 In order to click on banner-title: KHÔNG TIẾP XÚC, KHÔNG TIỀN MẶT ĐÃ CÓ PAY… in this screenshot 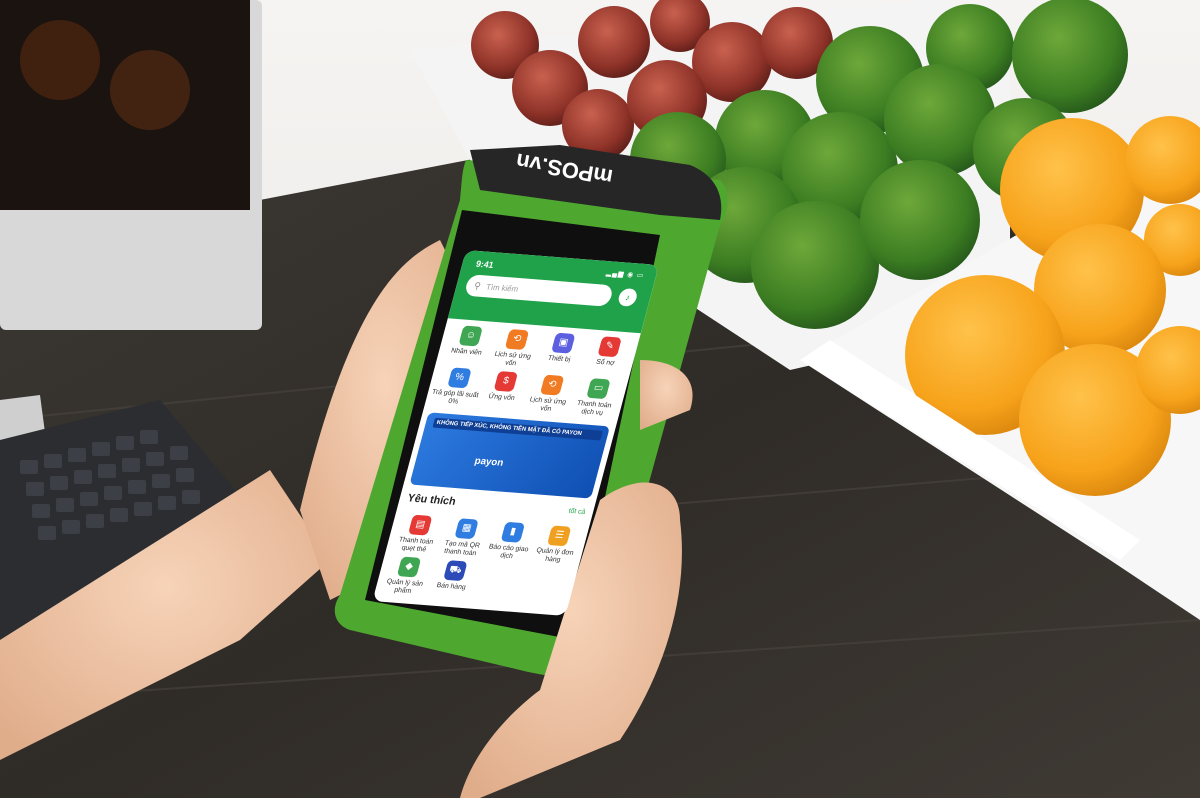, I will do `click(517, 429)`.